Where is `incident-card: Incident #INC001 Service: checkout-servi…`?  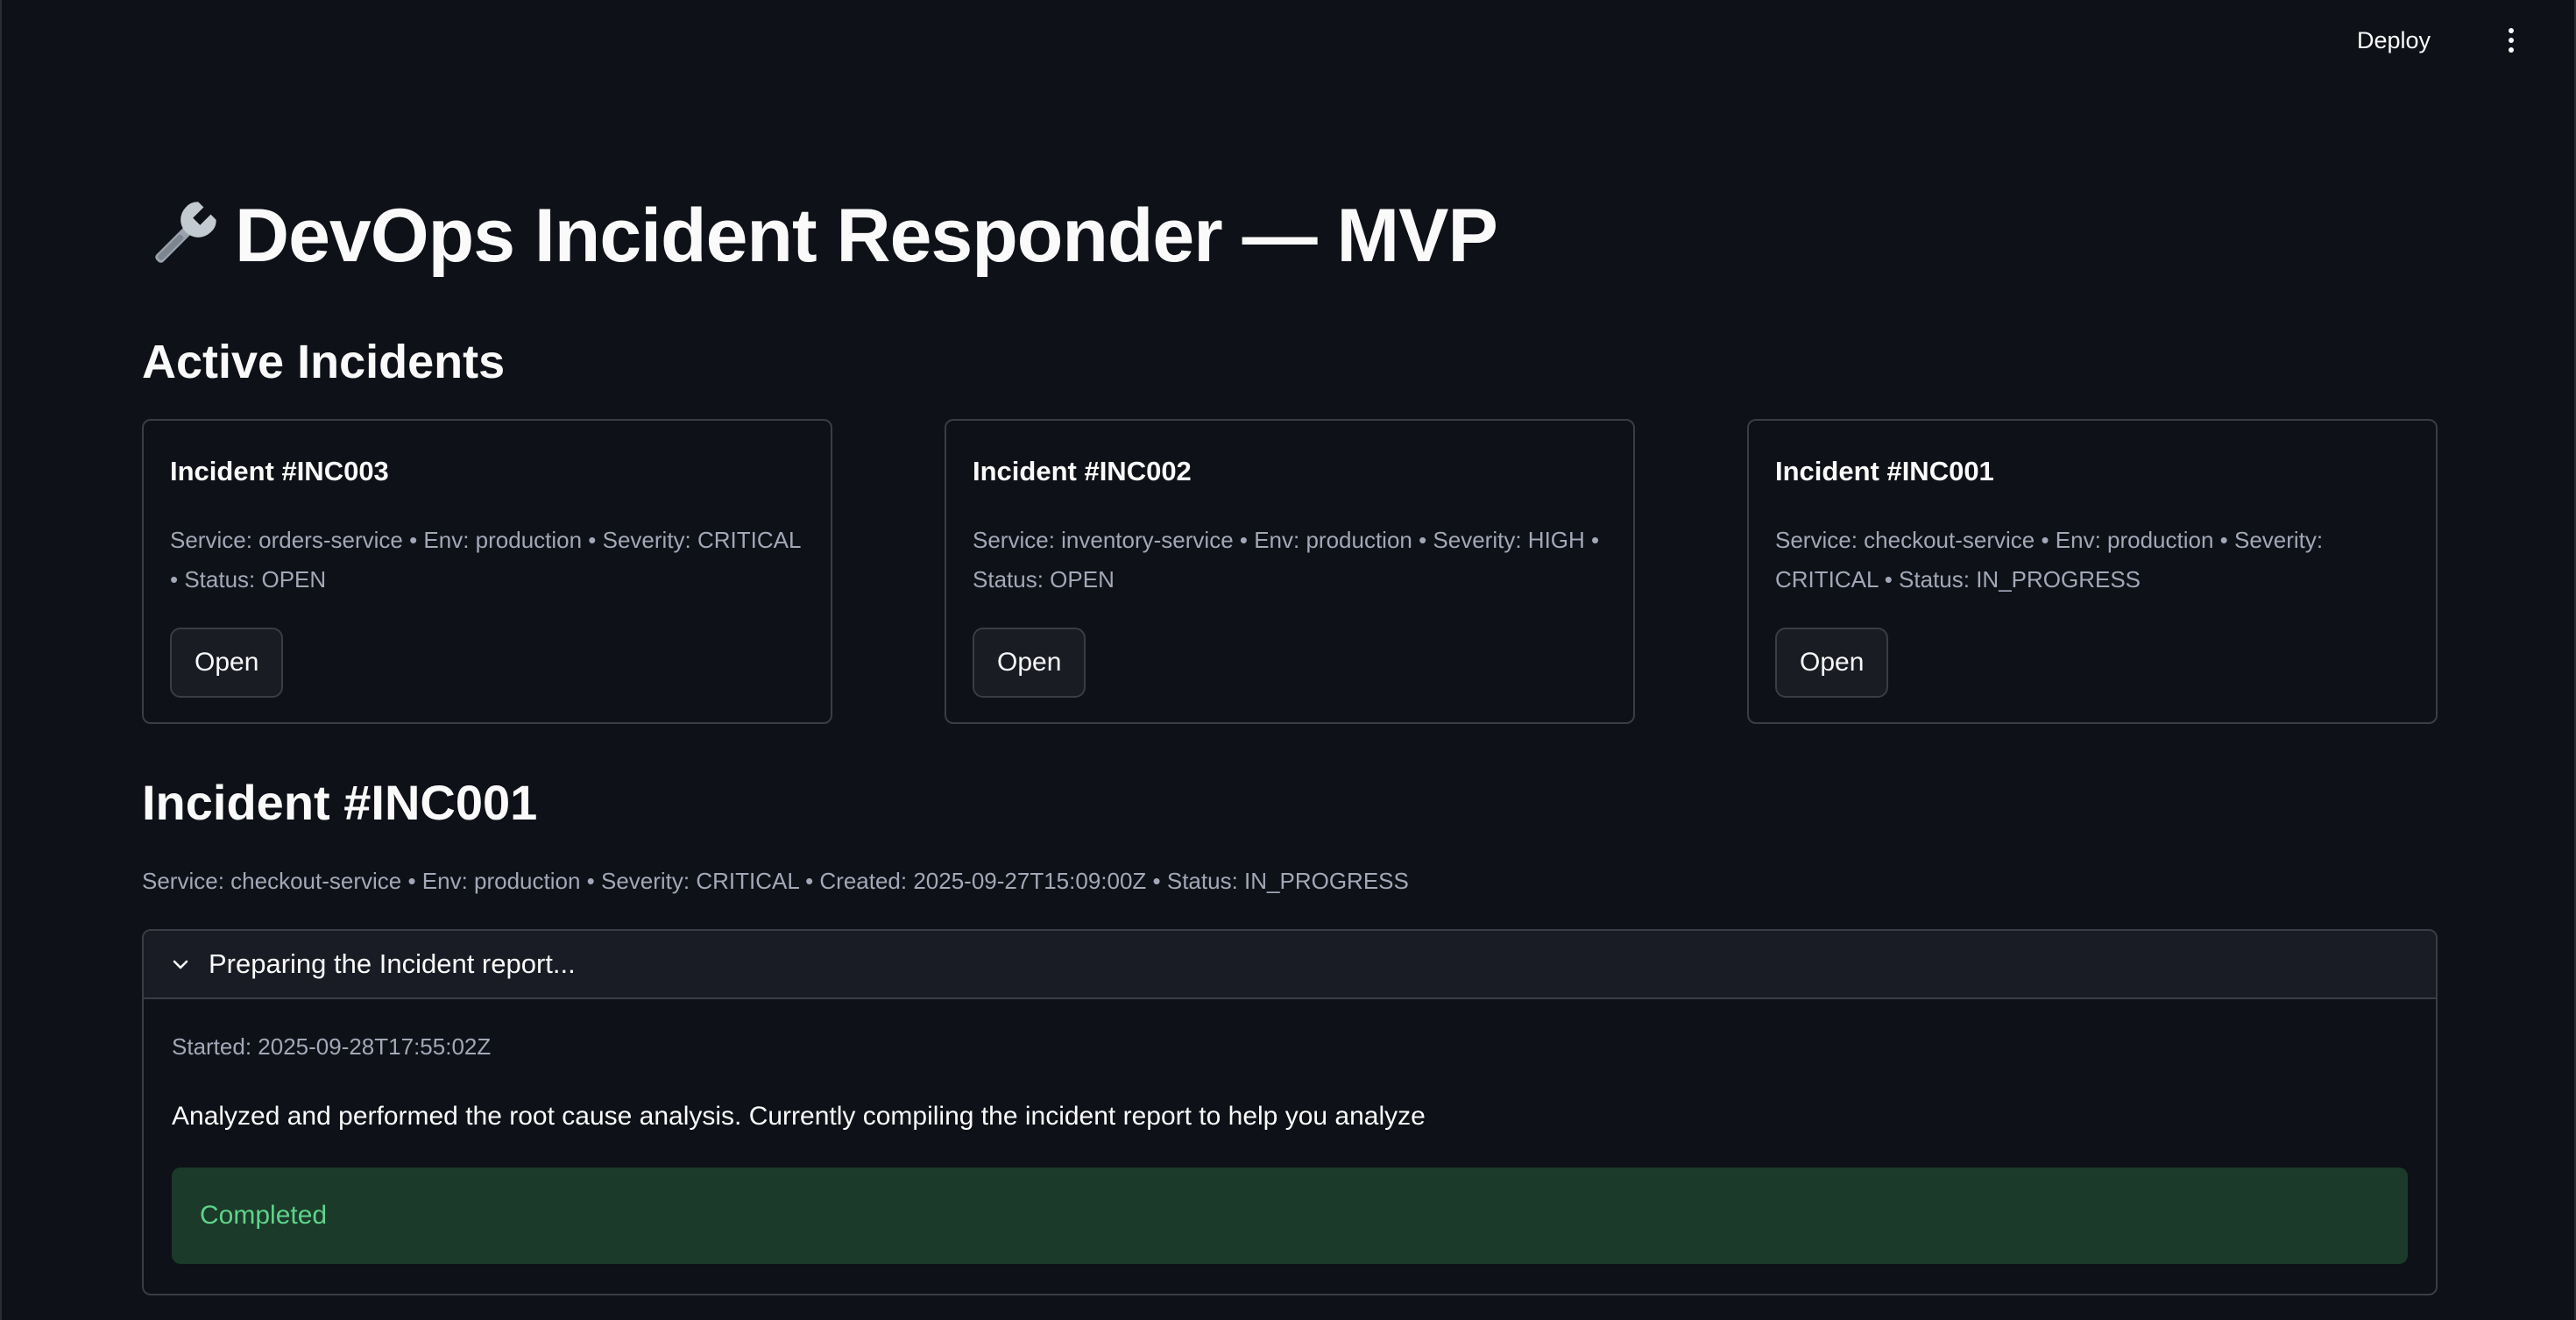 incident-card: Incident #INC001 Service: checkout-servi… is located at coordinates (2092, 571).